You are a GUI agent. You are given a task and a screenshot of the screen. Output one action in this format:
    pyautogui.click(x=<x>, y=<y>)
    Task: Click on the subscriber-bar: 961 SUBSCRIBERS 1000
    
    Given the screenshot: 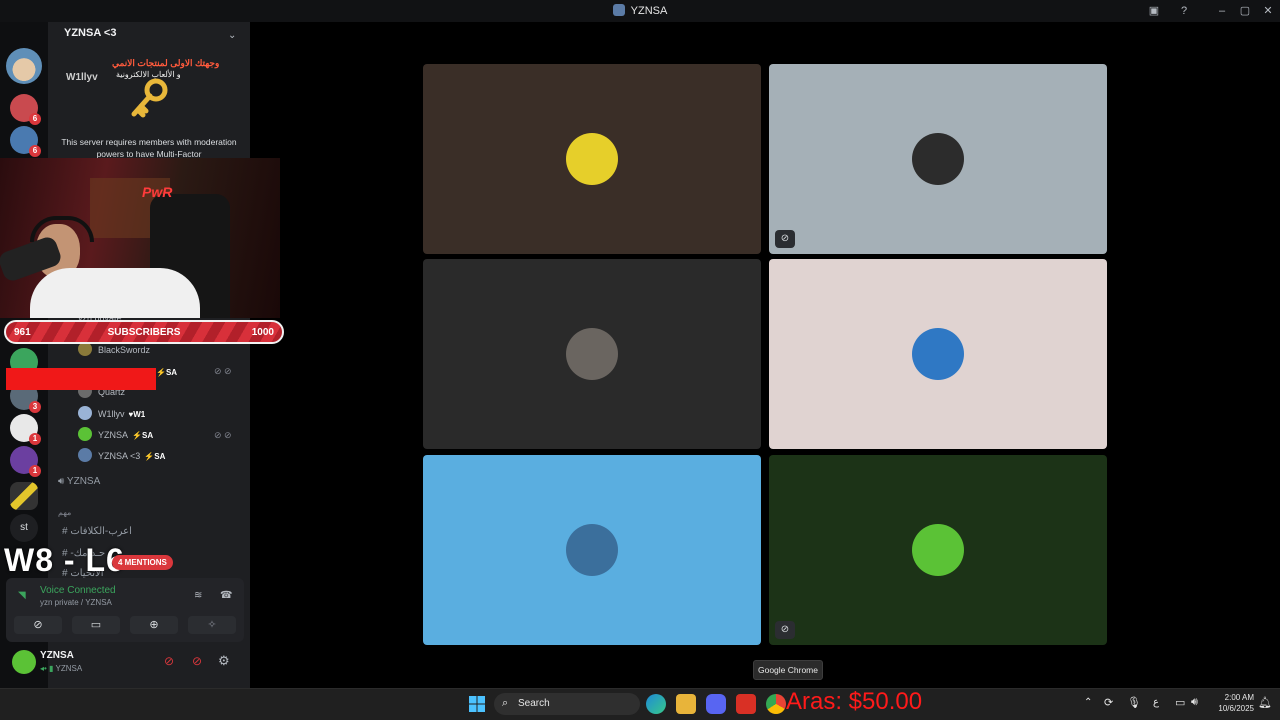 What is the action you would take?
    pyautogui.click(x=144, y=332)
    